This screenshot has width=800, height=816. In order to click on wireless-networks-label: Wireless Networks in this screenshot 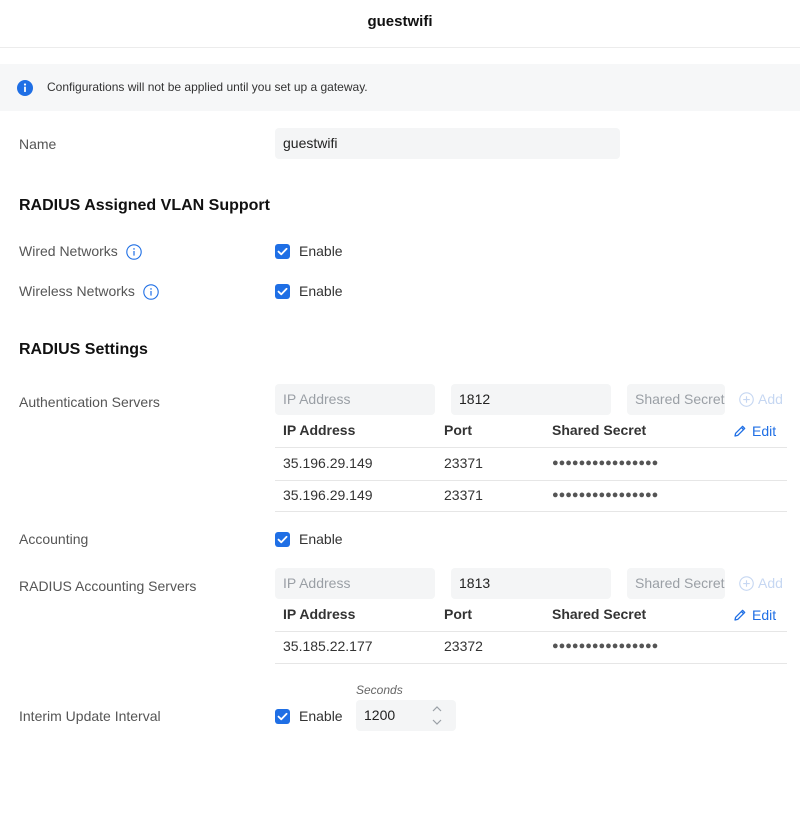, I will do `click(89, 292)`.